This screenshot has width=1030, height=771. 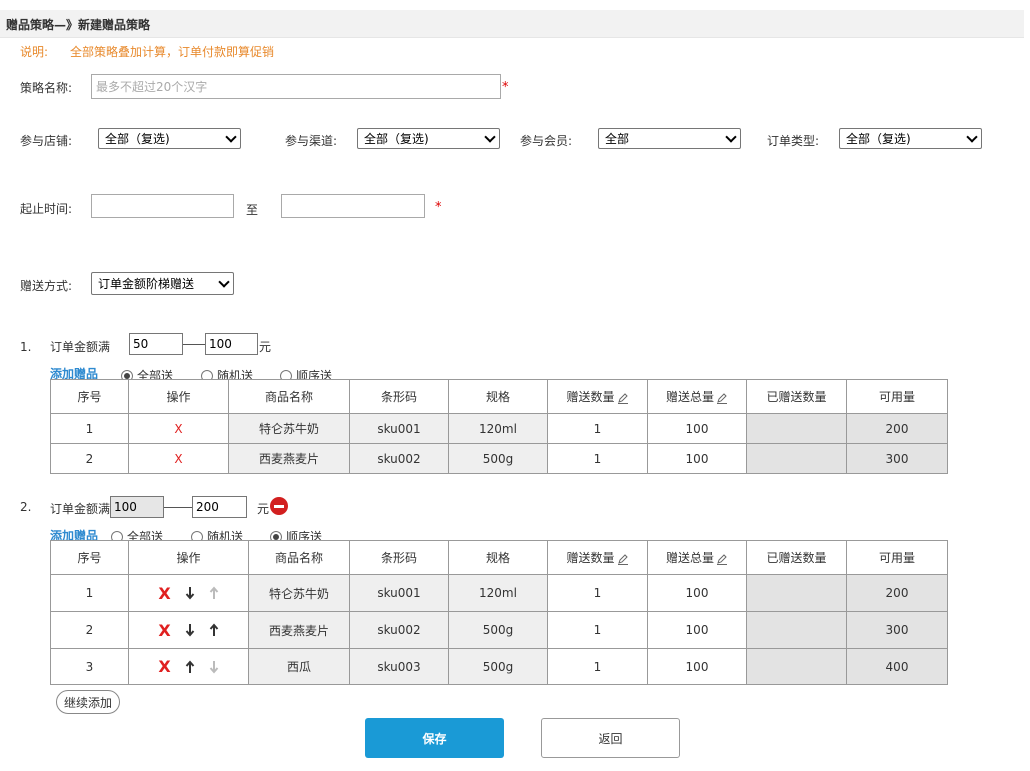 What do you see at coordinates (669, 138) in the screenshot?
I see `member-select: 全部` at bounding box center [669, 138].